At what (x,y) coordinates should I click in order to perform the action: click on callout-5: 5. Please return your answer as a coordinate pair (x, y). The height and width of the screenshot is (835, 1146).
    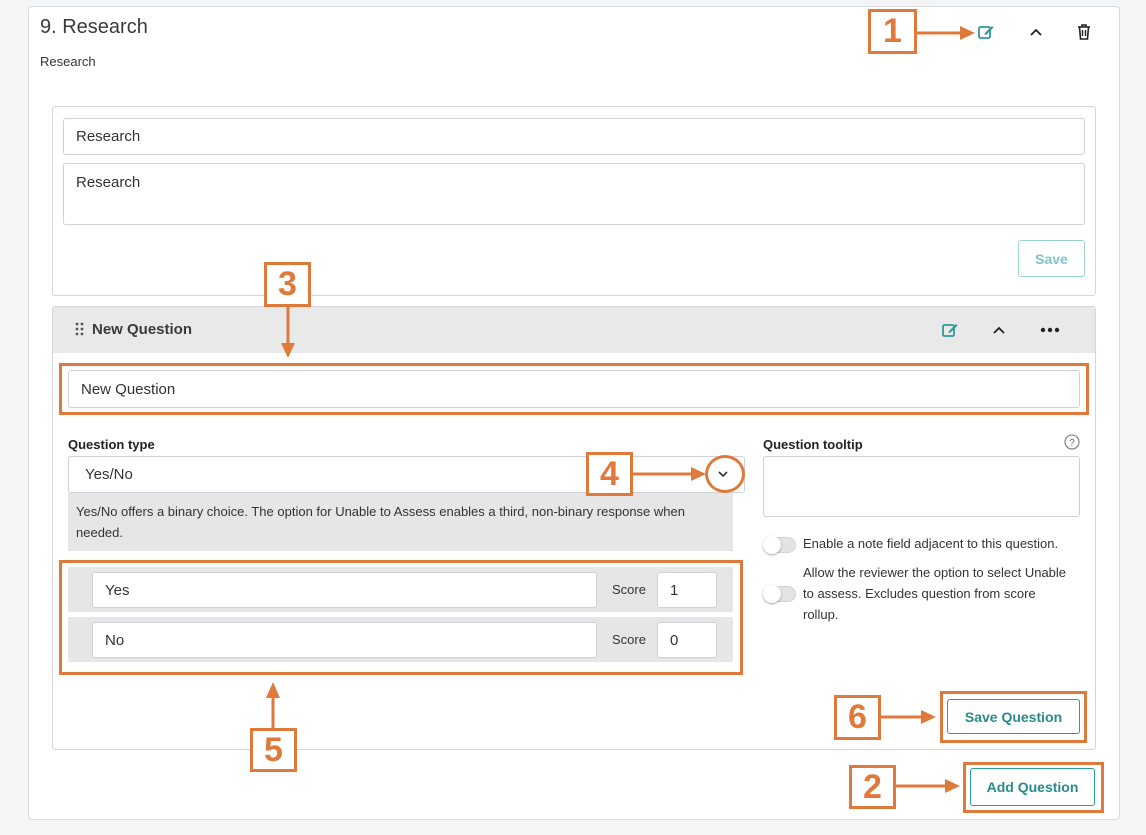
    Looking at the image, I should click on (273, 750).